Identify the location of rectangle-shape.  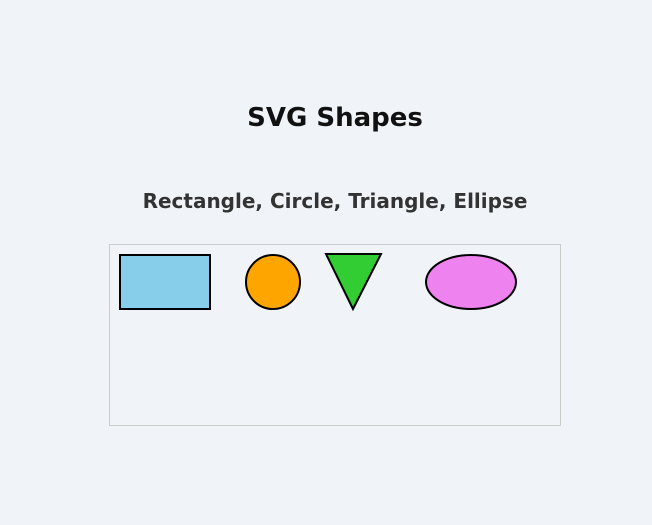
(165, 282).